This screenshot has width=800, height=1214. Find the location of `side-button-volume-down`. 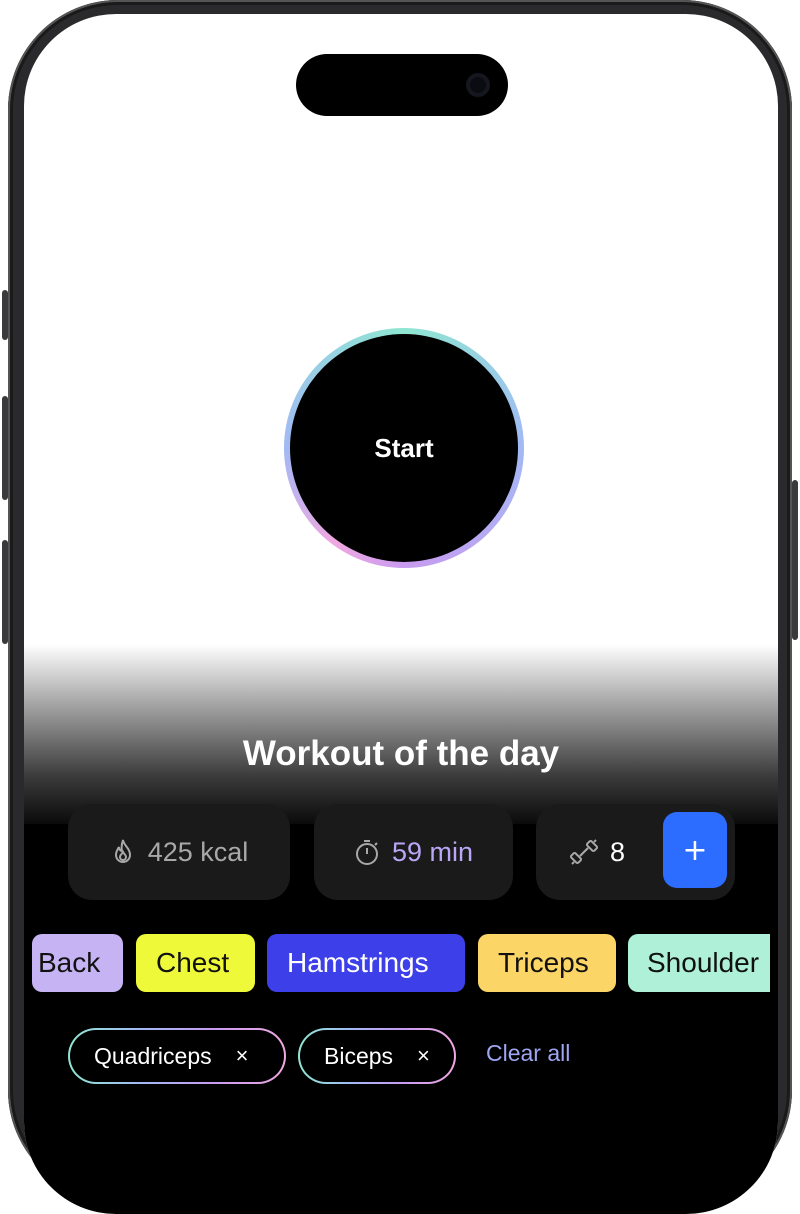

side-button-volume-down is located at coordinates (5, 592).